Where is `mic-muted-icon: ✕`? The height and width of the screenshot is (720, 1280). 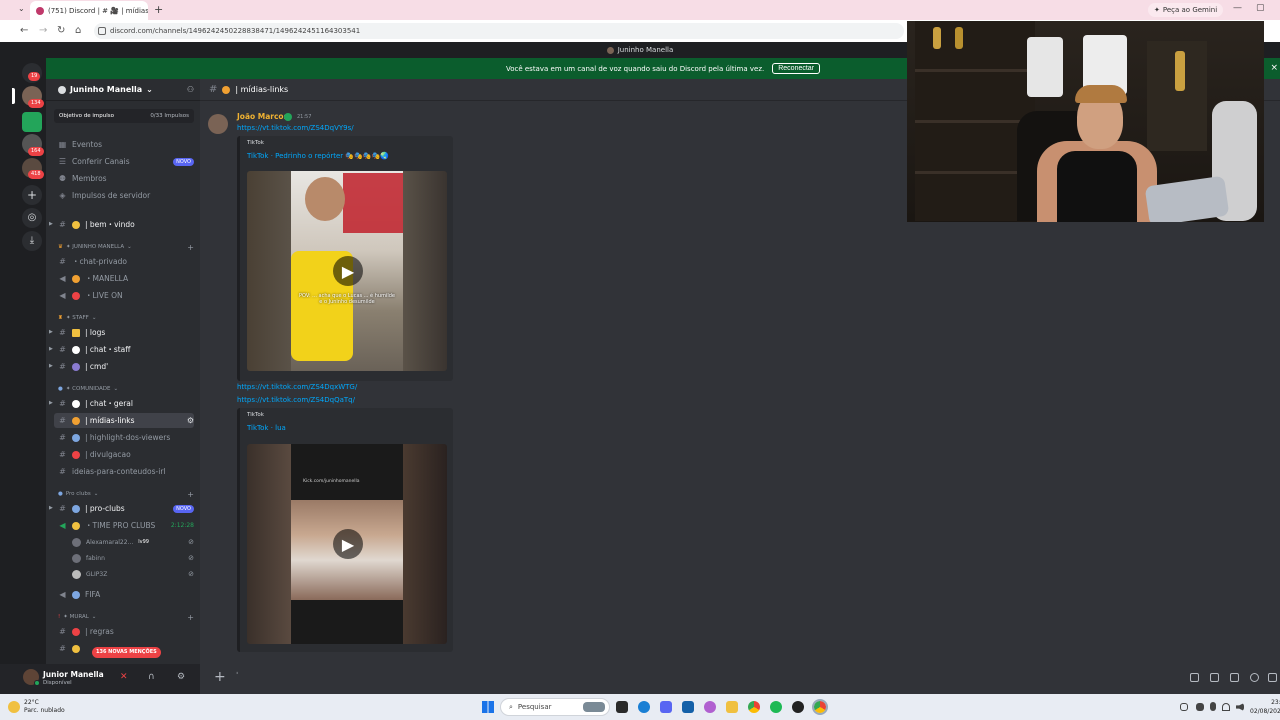
mic-muted-icon: ✕ is located at coordinates (124, 677).